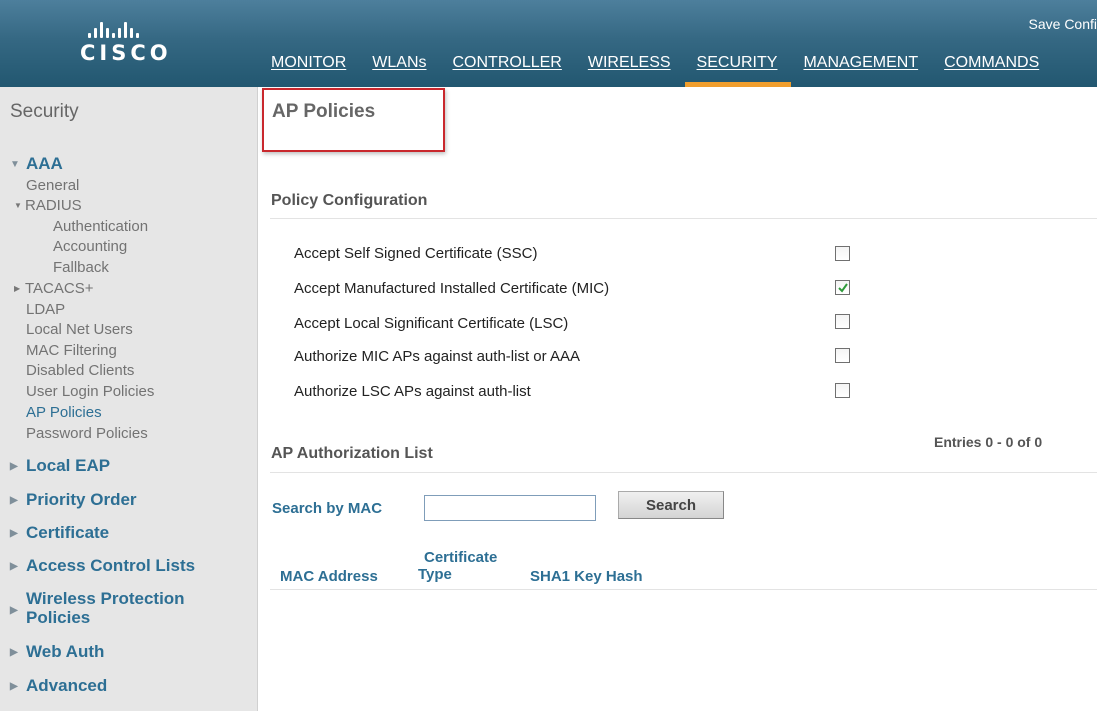  Describe the element at coordinates (586, 576) in the screenshot. I see `column-header-sha1-key-hash: SHA1 Key Hash` at that location.